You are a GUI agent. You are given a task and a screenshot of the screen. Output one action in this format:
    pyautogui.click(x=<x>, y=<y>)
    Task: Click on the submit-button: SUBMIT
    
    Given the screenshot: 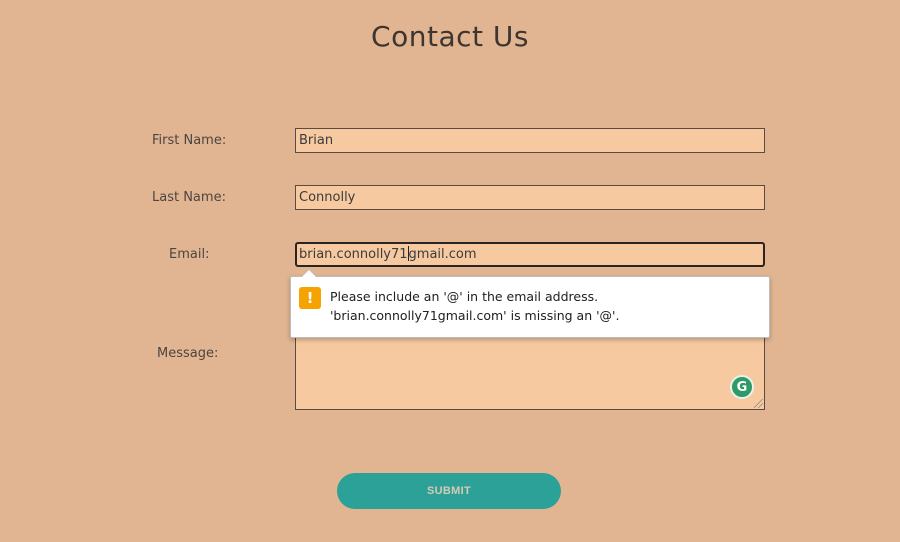 What is the action you would take?
    pyautogui.click(x=449, y=491)
    